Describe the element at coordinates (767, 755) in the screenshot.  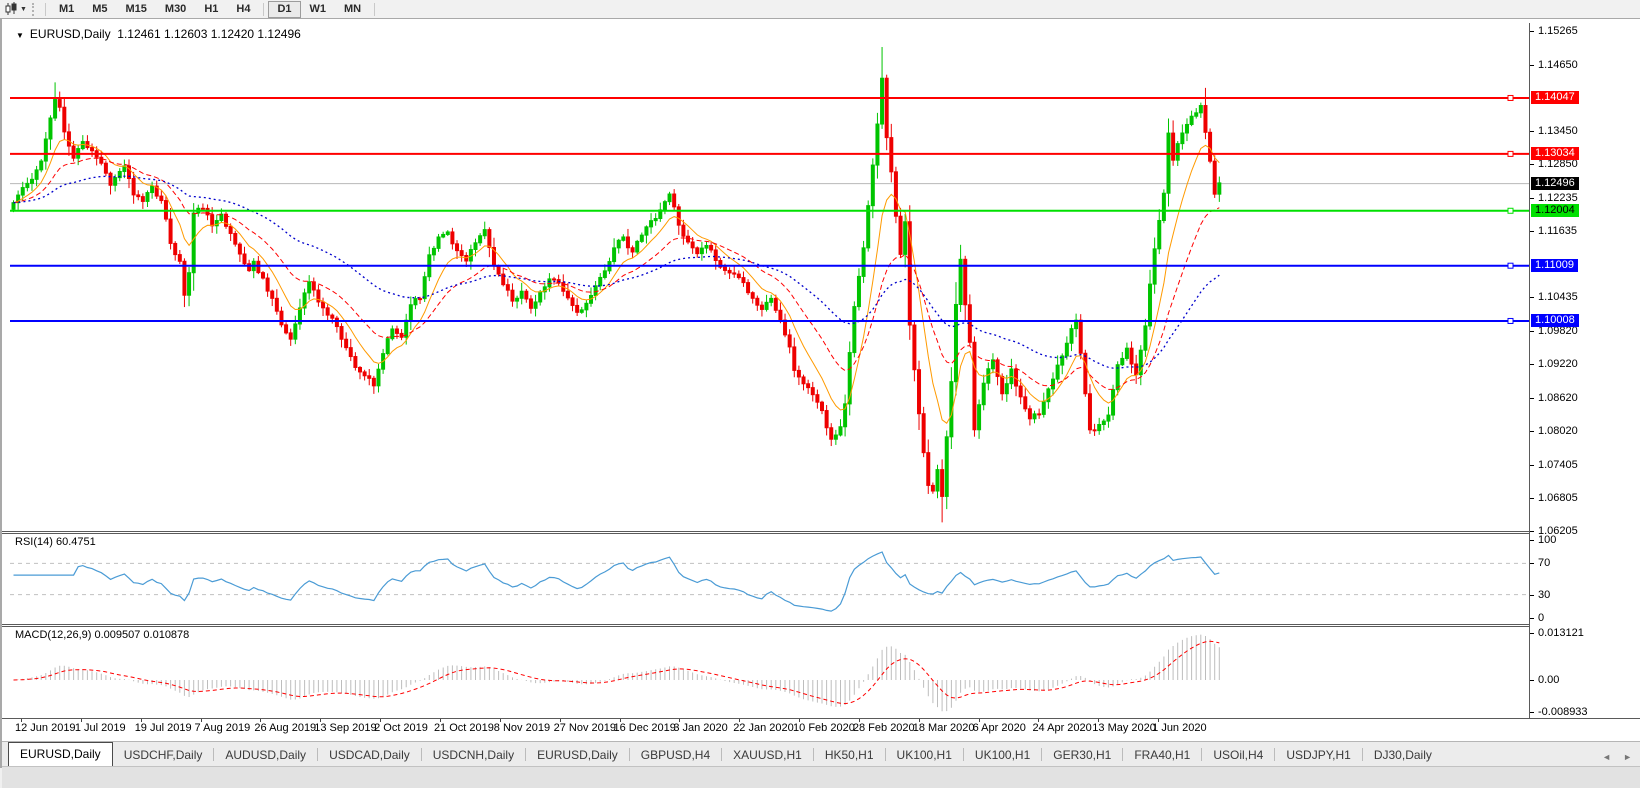
I see `chart-tab-xauusd-h1: XAUUSD,H1` at that location.